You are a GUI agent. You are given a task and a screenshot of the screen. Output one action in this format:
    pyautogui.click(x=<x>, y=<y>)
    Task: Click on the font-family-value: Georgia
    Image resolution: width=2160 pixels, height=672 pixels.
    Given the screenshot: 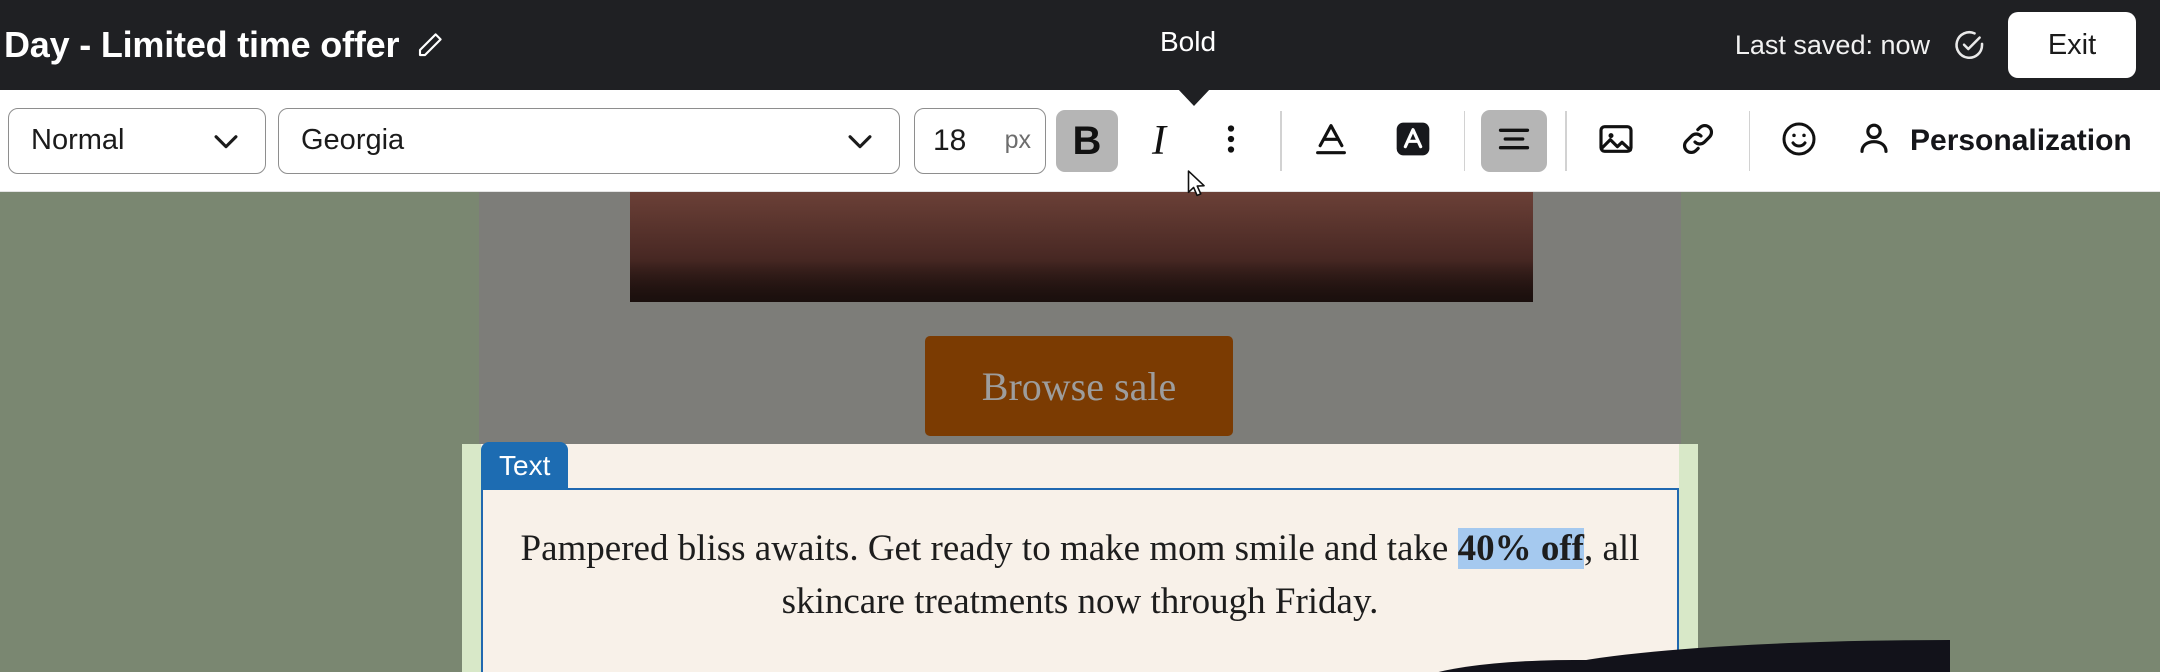 What is the action you would take?
    pyautogui.click(x=353, y=140)
    